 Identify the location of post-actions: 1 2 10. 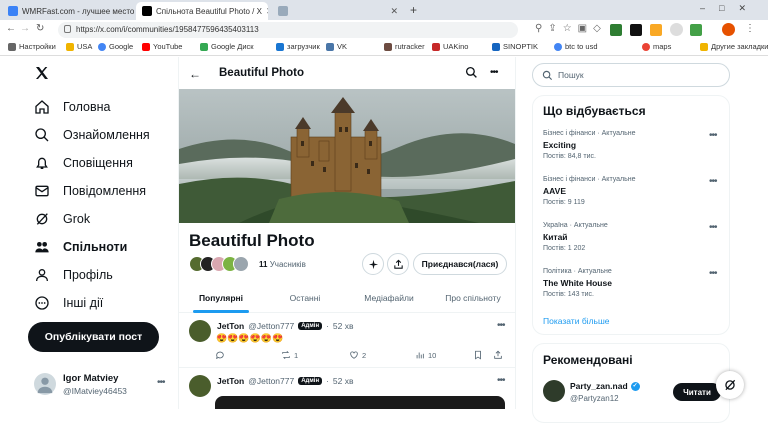
(360, 357).